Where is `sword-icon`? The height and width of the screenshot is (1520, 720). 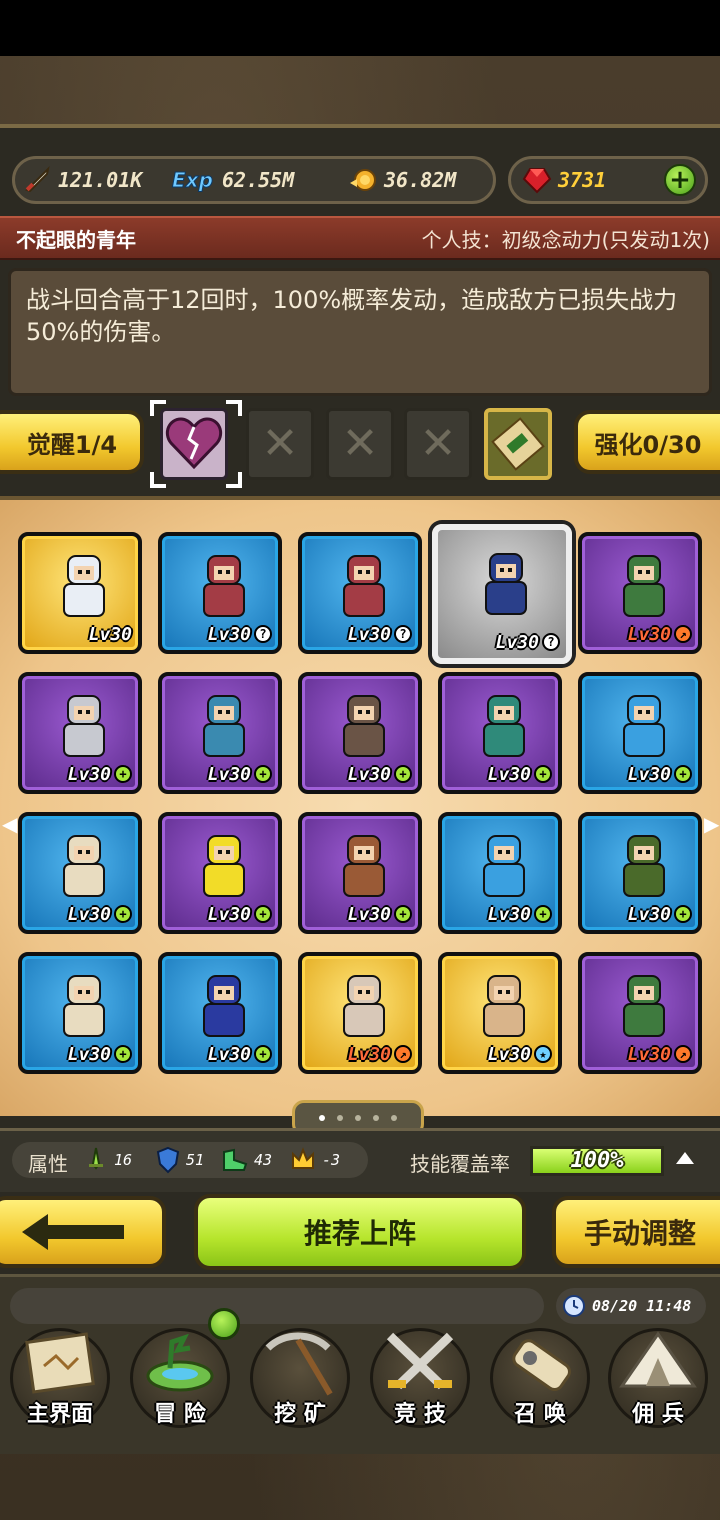
sword-icon is located at coordinates (96, 1158).